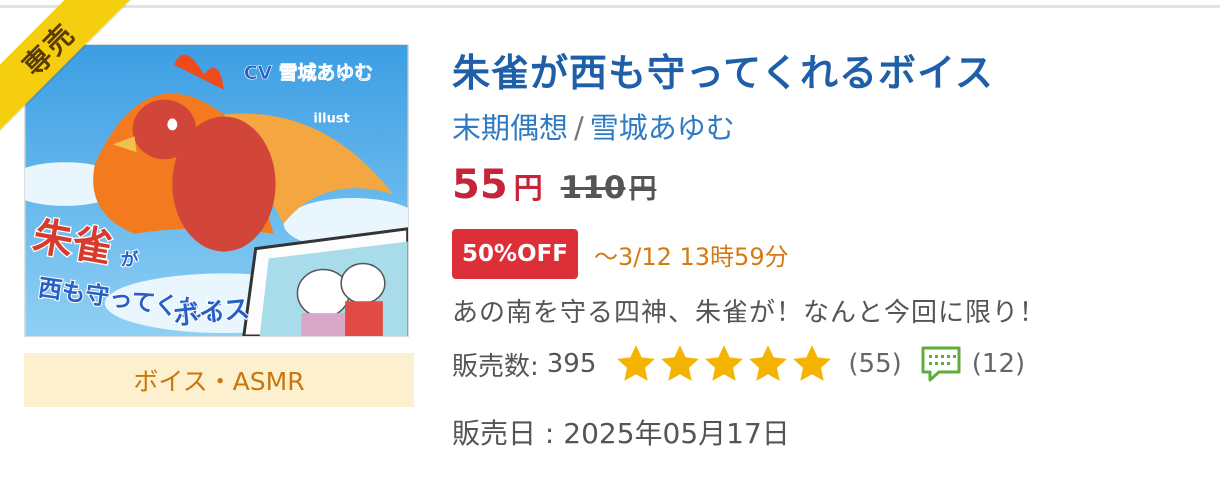  I want to click on category-tag: ボイス・ASMR, so click(219, 380).